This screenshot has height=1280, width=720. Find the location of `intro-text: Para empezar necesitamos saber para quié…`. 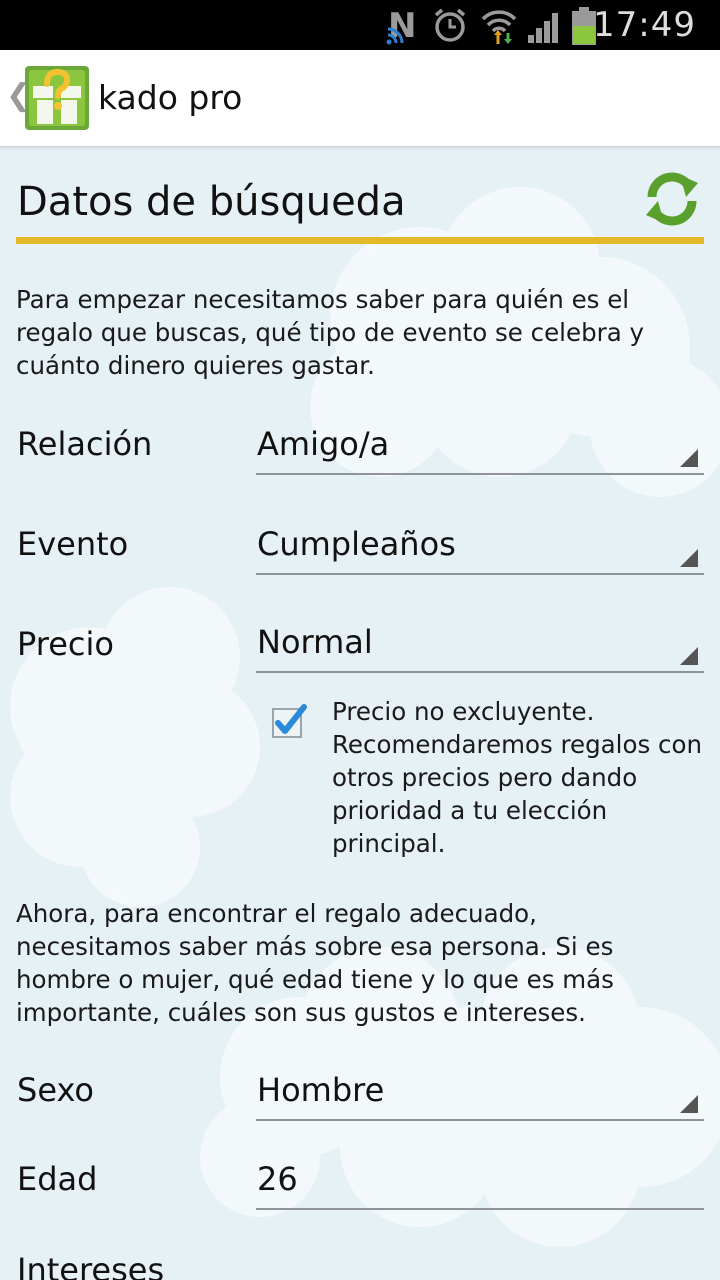

intro-text: Para empezar necesitamos saber para quié… is located at coordinates (330, 332).